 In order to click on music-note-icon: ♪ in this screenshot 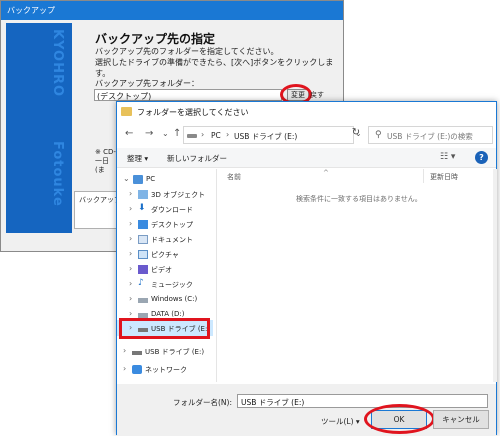, I will do `click(141, 283)`.